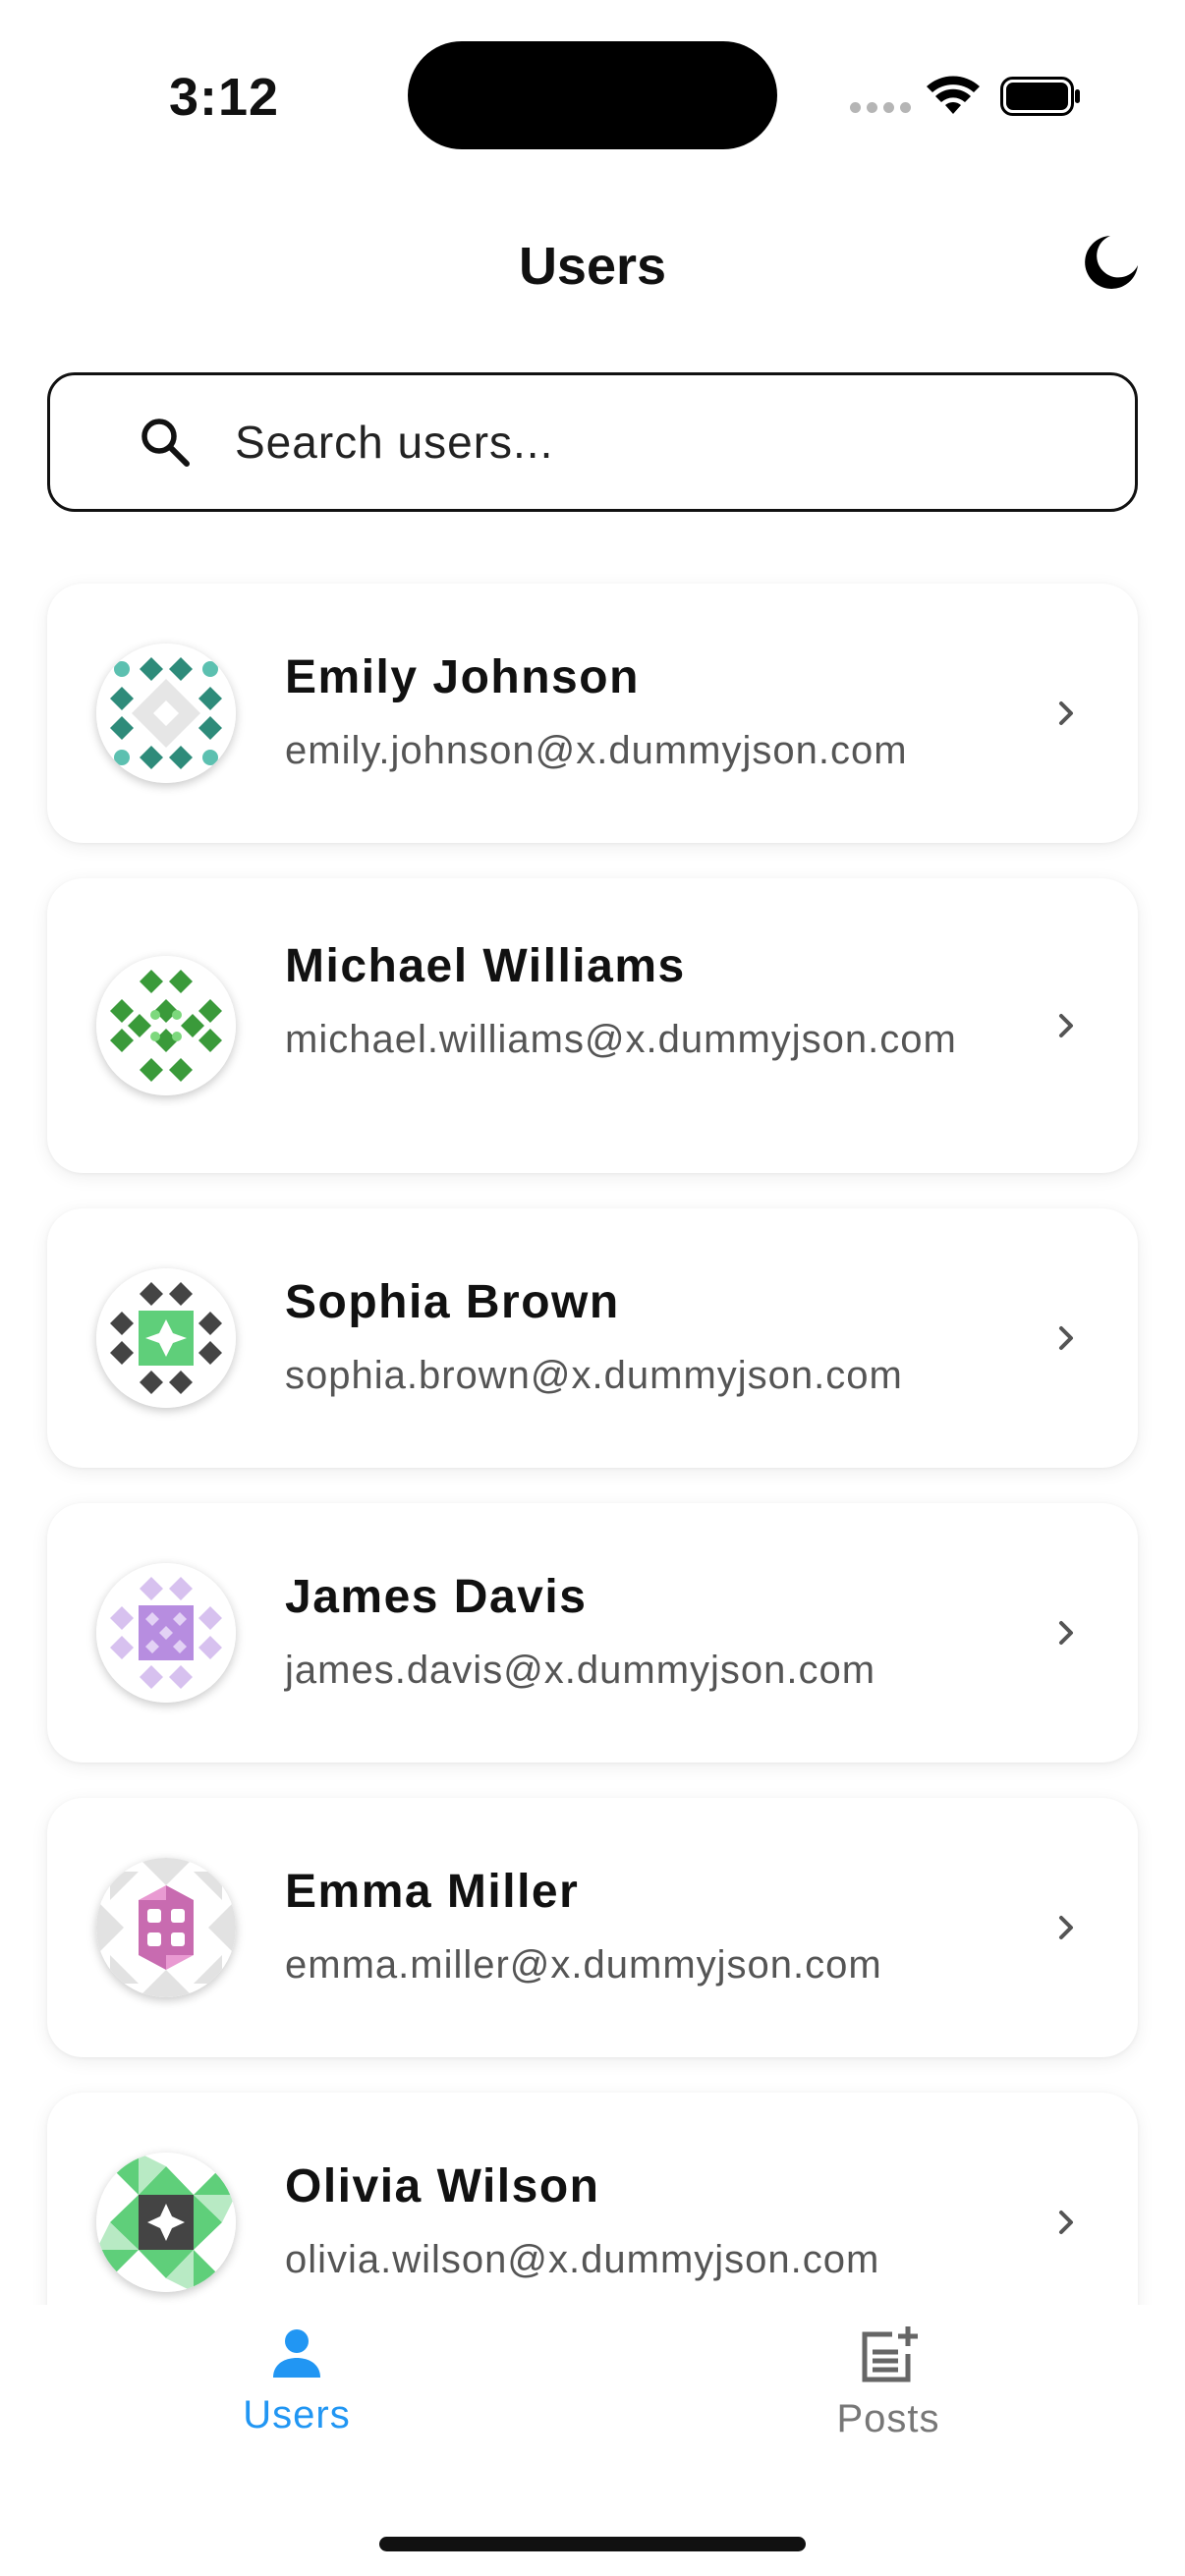 The height and width of the screenshot is (2576, 1185). Describe the element at coordinates (954, 95) in the screenshot. I see `wifi-icon` at that location.